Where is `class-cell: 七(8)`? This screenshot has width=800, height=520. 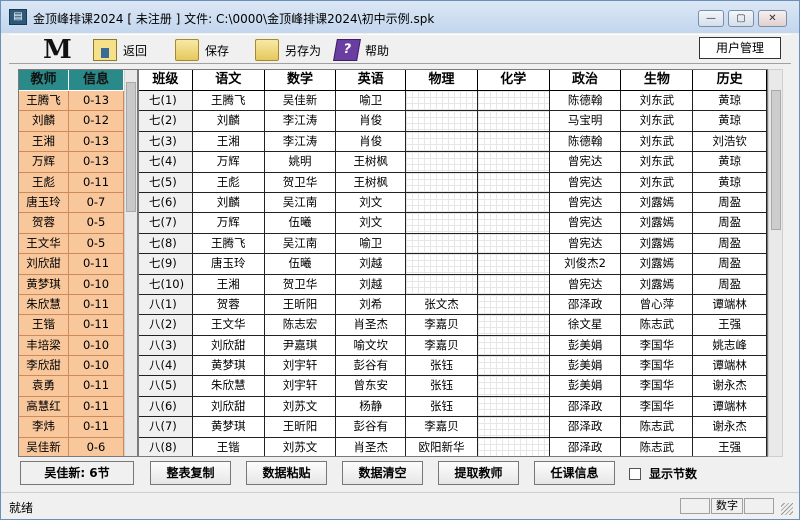 class-cell: 七(8) is located at coordinates (166, 244).